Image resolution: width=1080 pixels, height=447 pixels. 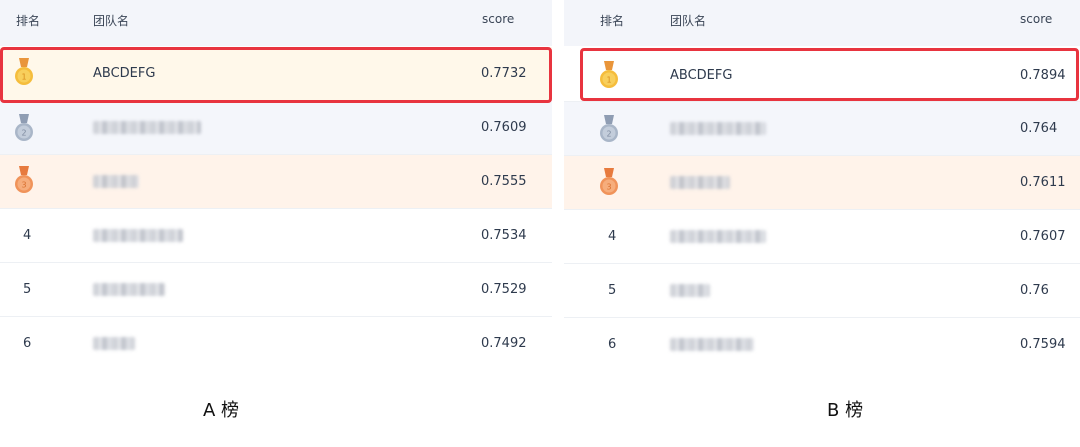 What do you see at coordinates (845, 410) in the screenshot?
I see `caption-b: B 榜` at bounding box center [845, 410].